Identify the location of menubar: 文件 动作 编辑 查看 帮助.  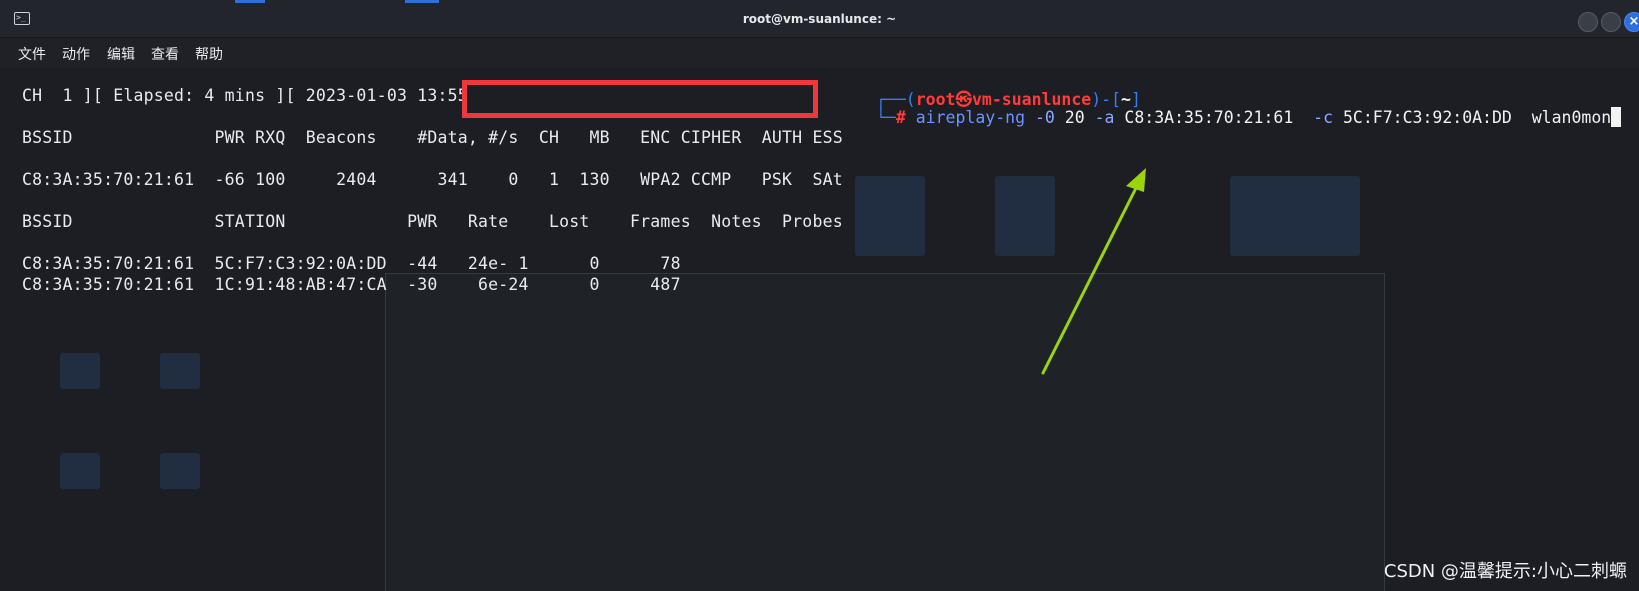
(819, 53).